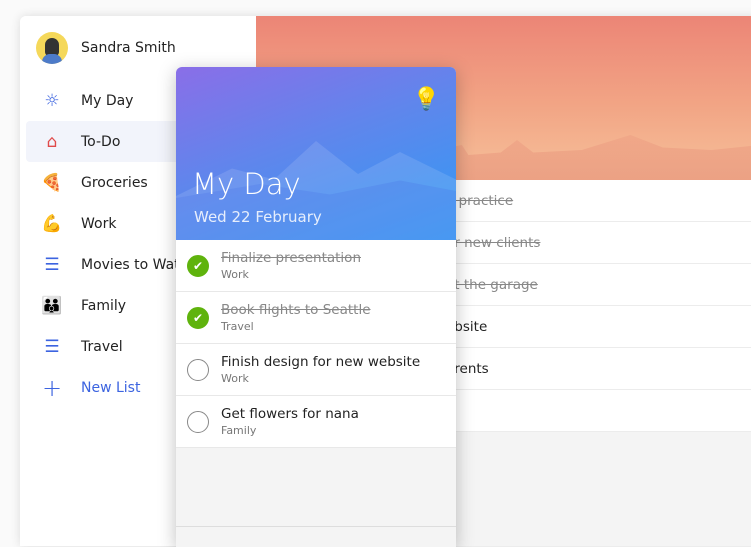 The width and height of the screenshot is (751, 547). What do you see at coordinates (52, 100) in the screenshot?
I see `list-icon: ☼` at bounding box center [52, 100].